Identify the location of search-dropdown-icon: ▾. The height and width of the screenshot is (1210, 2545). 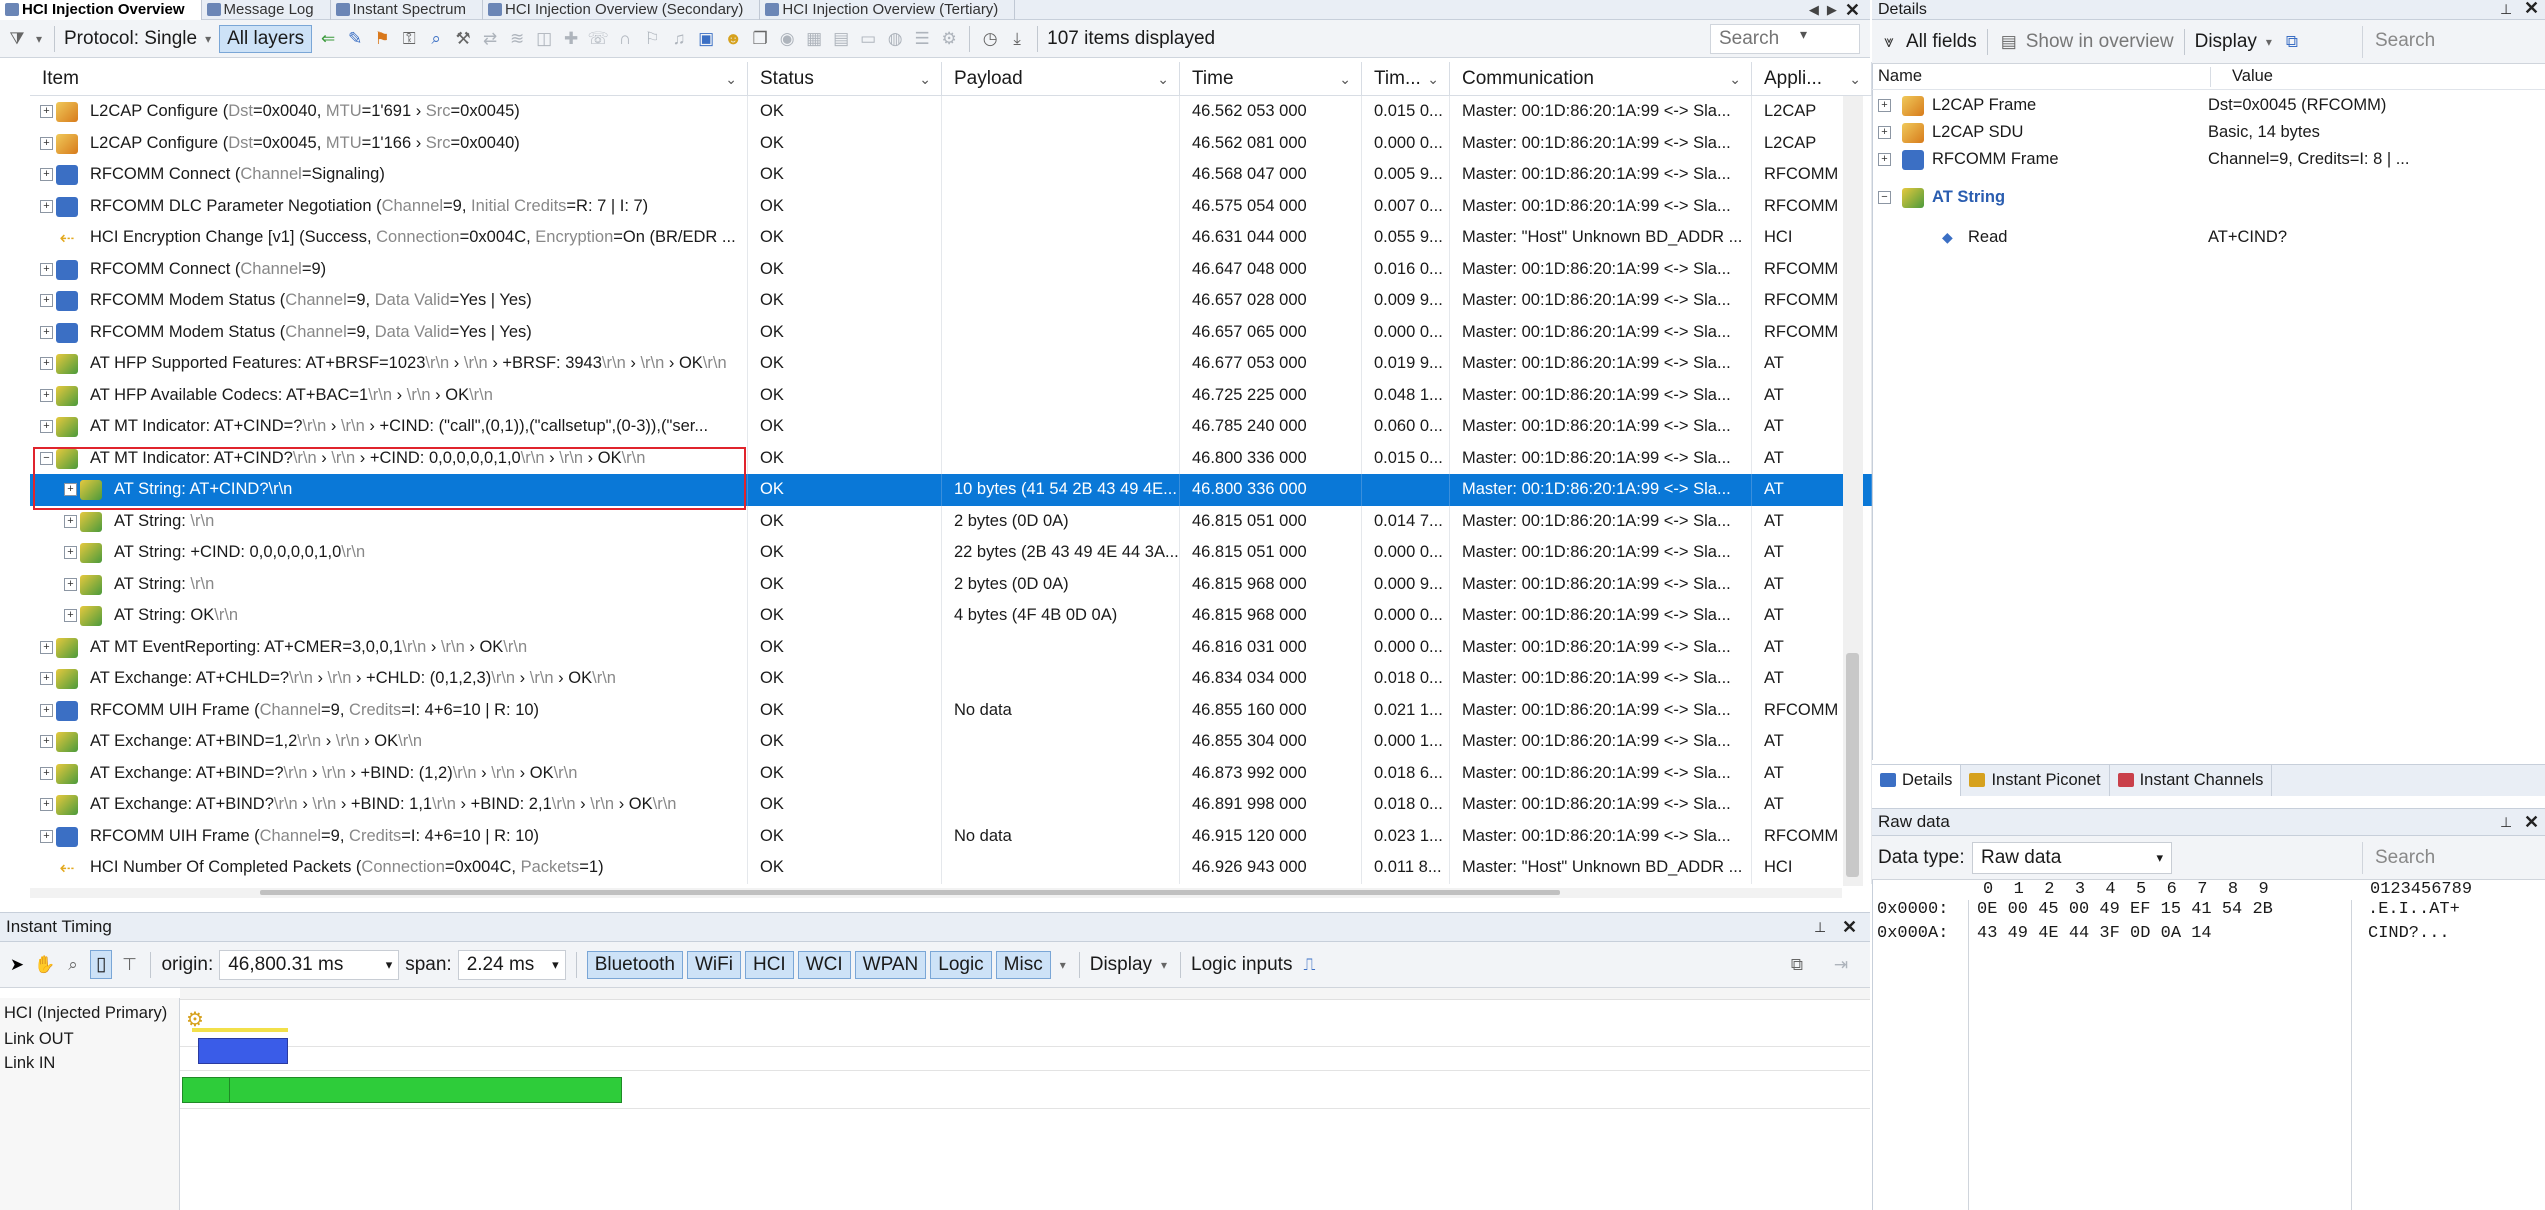
(1803, 34).